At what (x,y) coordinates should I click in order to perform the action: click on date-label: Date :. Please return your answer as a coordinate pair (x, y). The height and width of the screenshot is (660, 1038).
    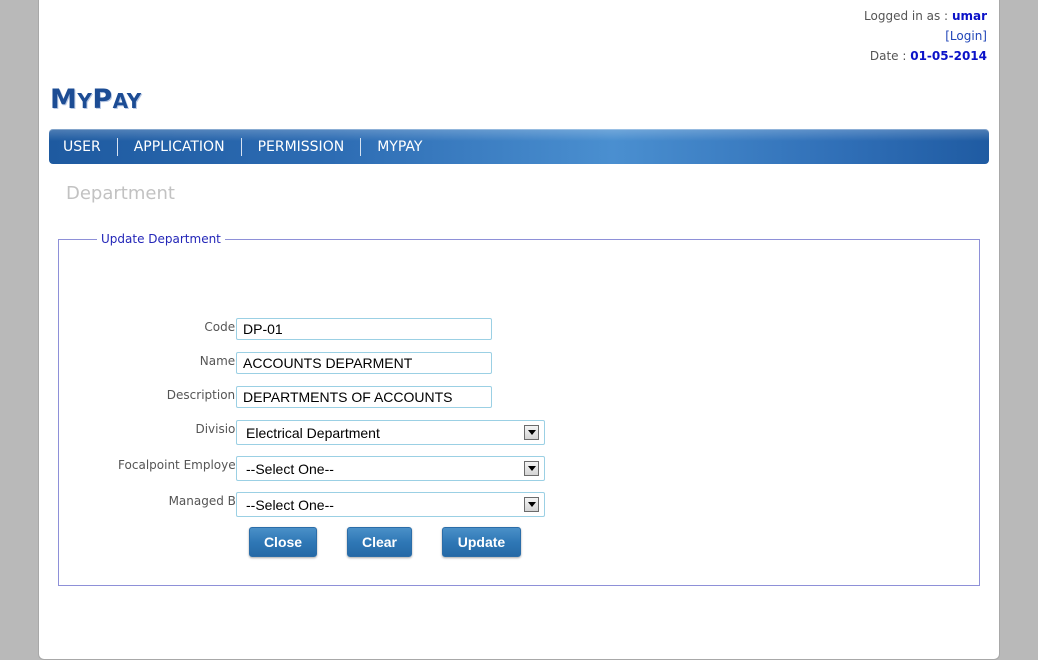
    Looking at the image, I should click on (888, 56).